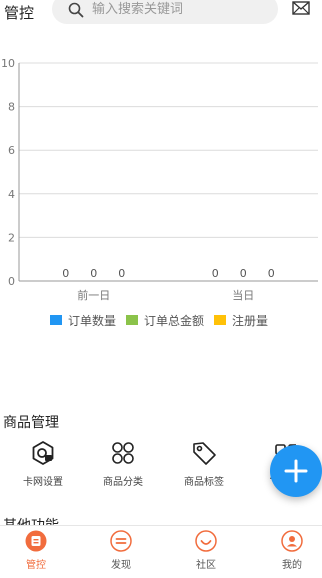 The width and height of the screenshot is (322, 578). Describe the element at coordinates (204, 453) in the screenshot. I see `tag-icon` at that location.